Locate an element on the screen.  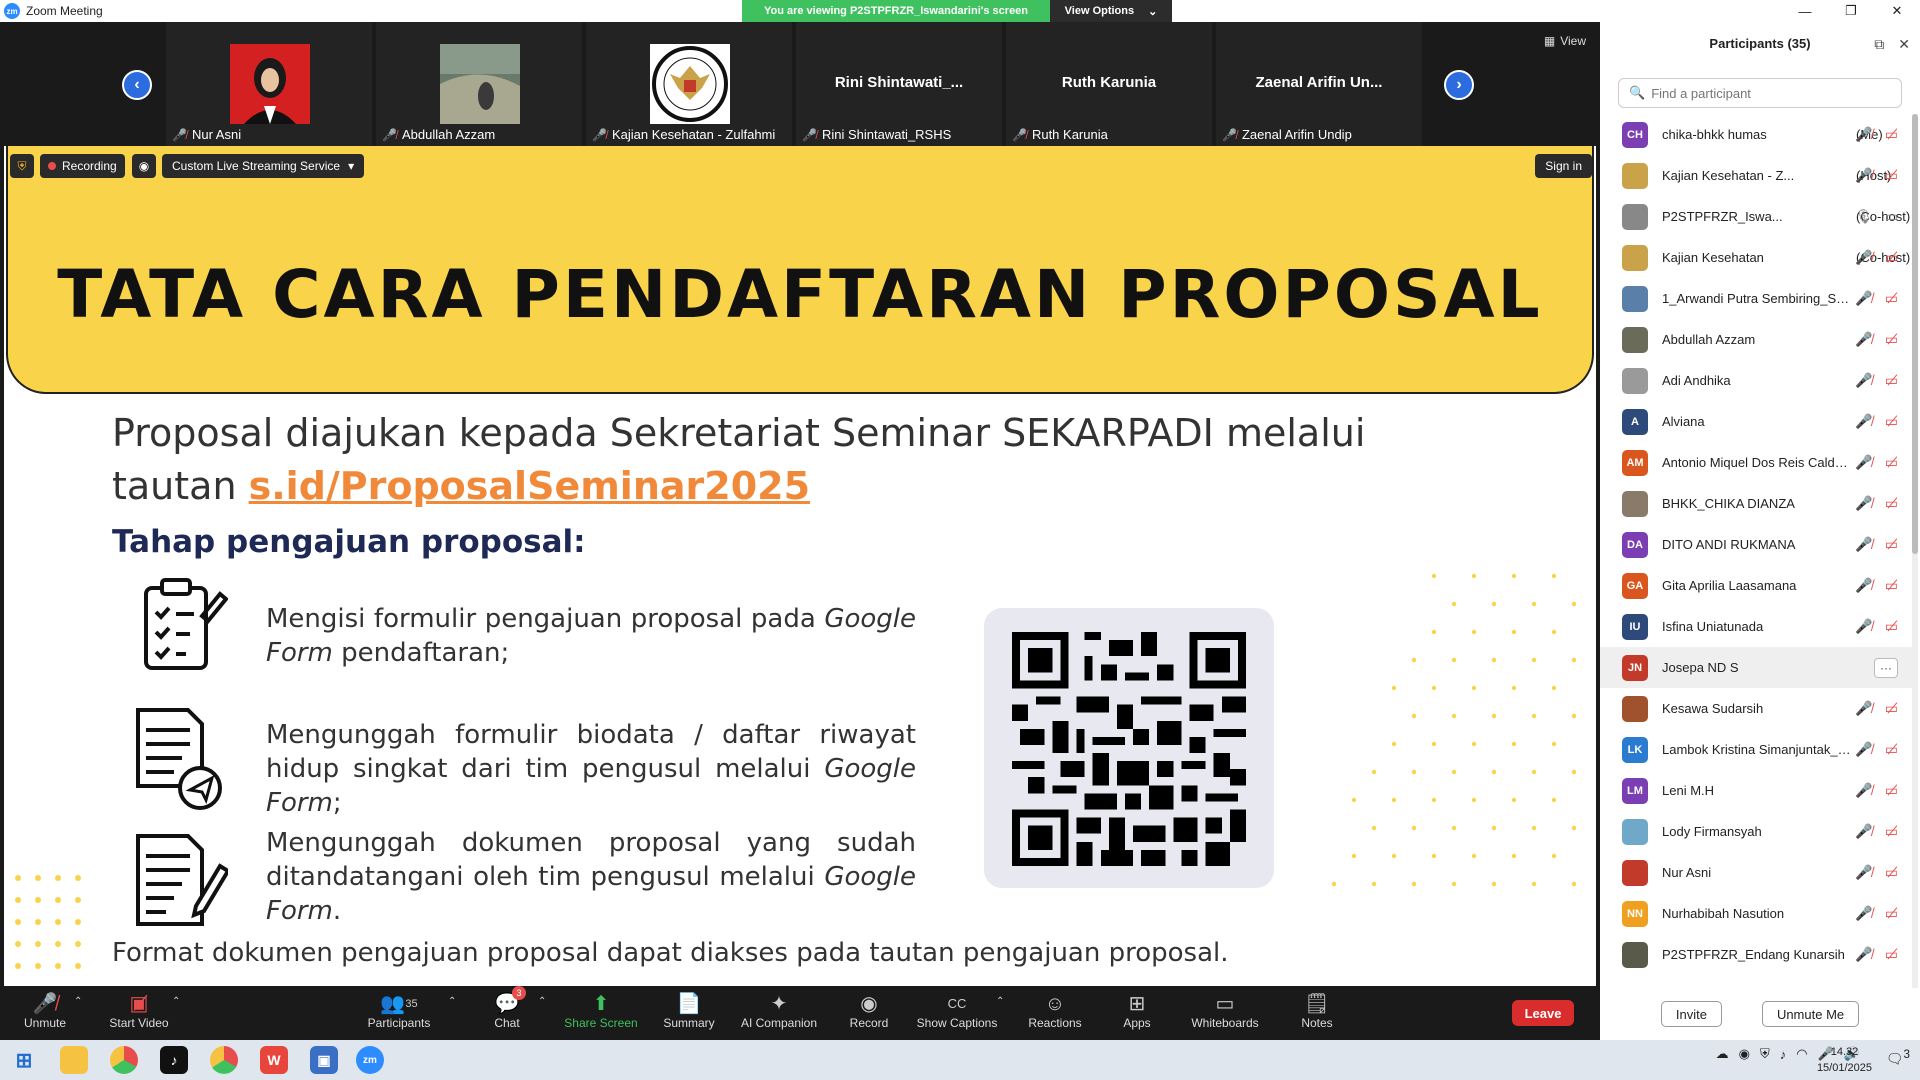
recording-indicator: Recording is located at coordinates (82, 166).